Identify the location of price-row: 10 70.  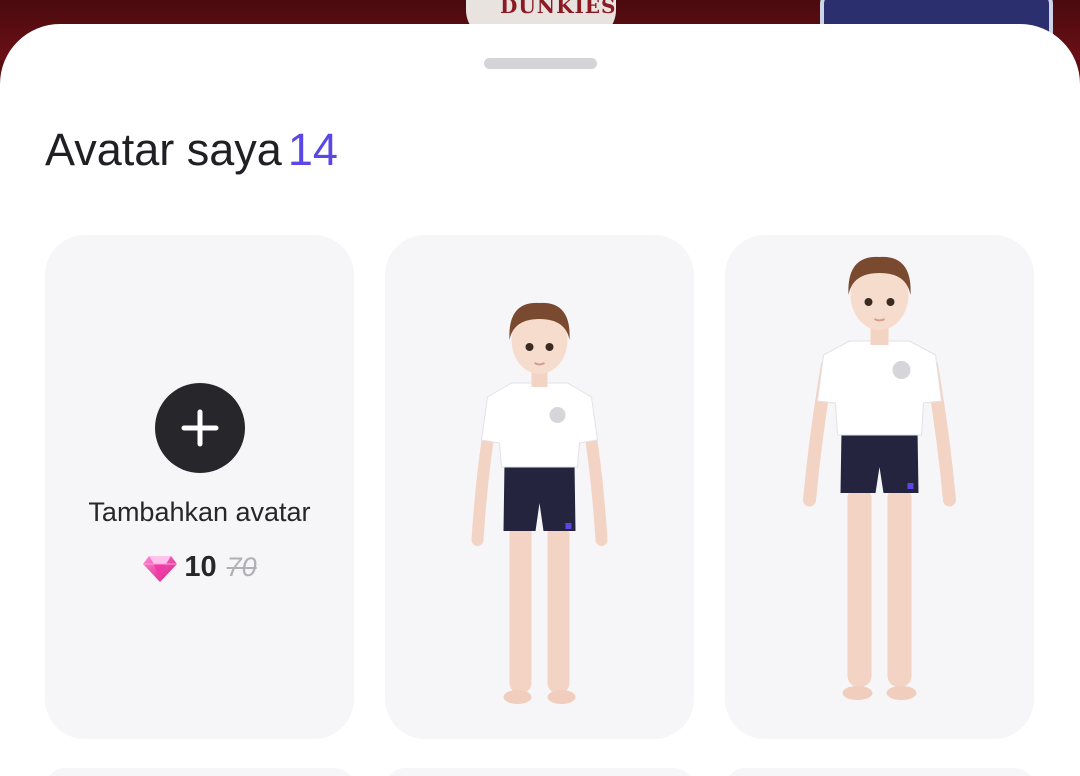
(199, 567).